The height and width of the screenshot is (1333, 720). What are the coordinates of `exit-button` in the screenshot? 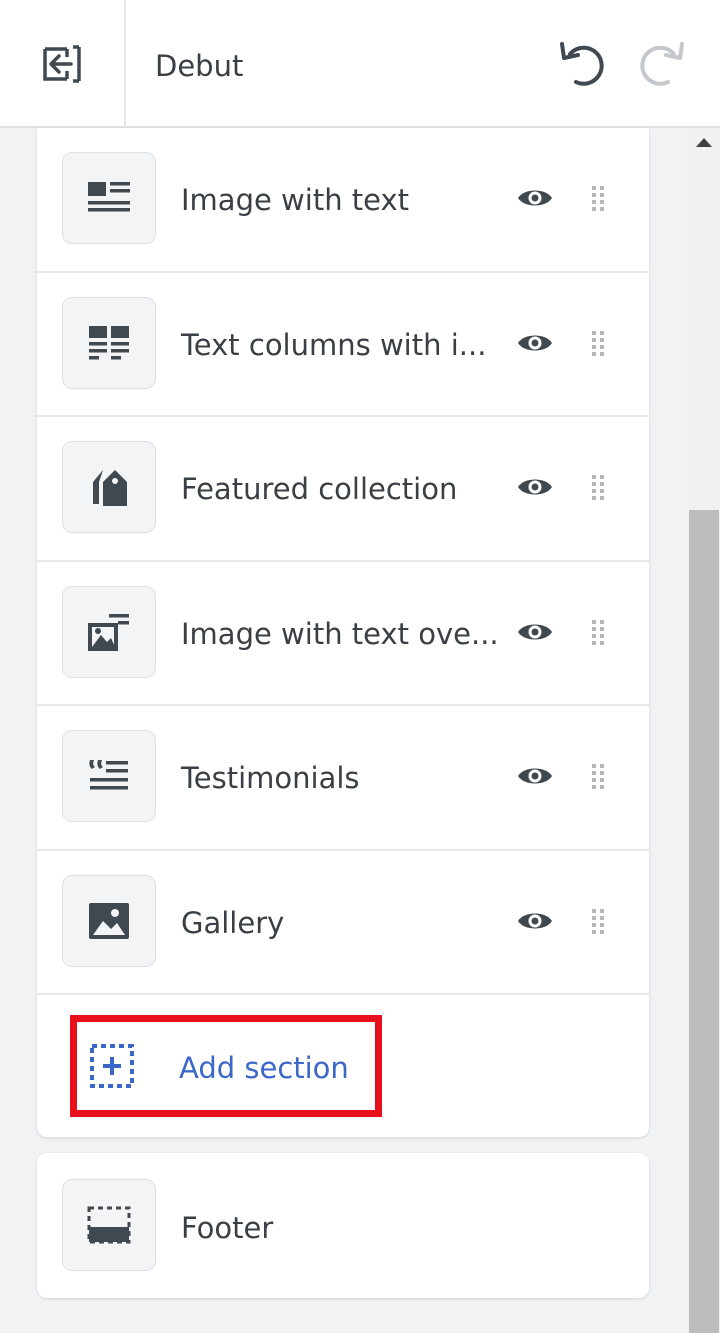 It's located at (63, 64).